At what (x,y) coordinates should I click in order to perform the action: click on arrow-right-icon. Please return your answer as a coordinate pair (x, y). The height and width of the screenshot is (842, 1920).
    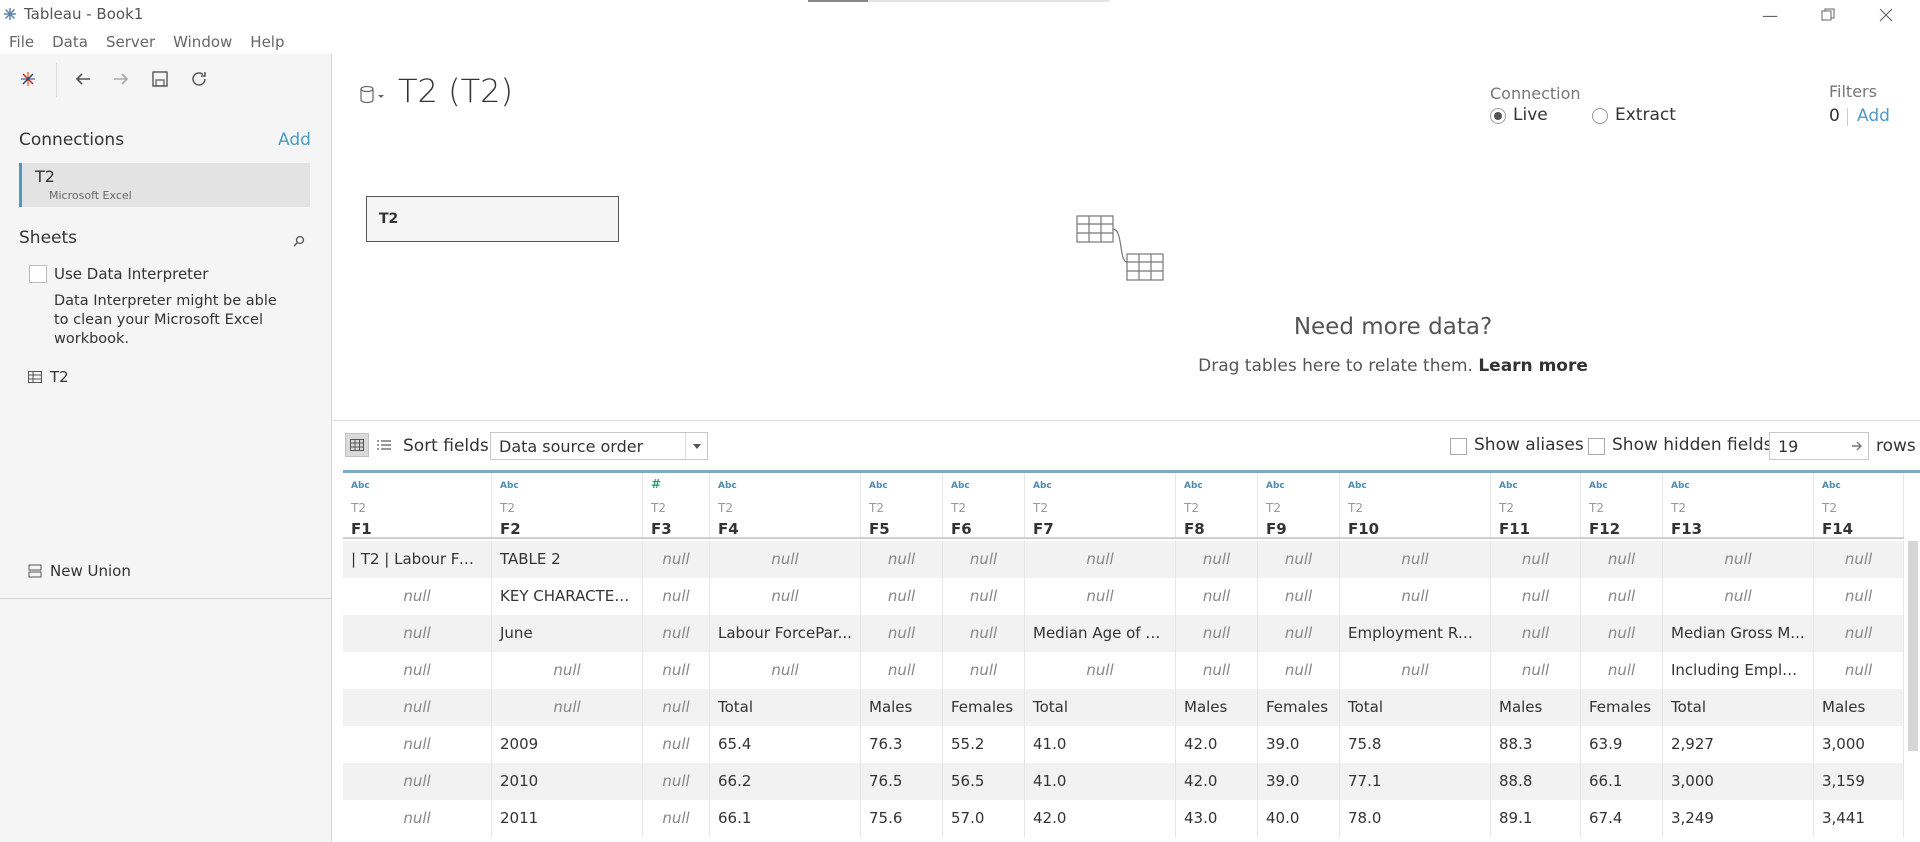
    Looking at the image, I should click on (1857, 446).